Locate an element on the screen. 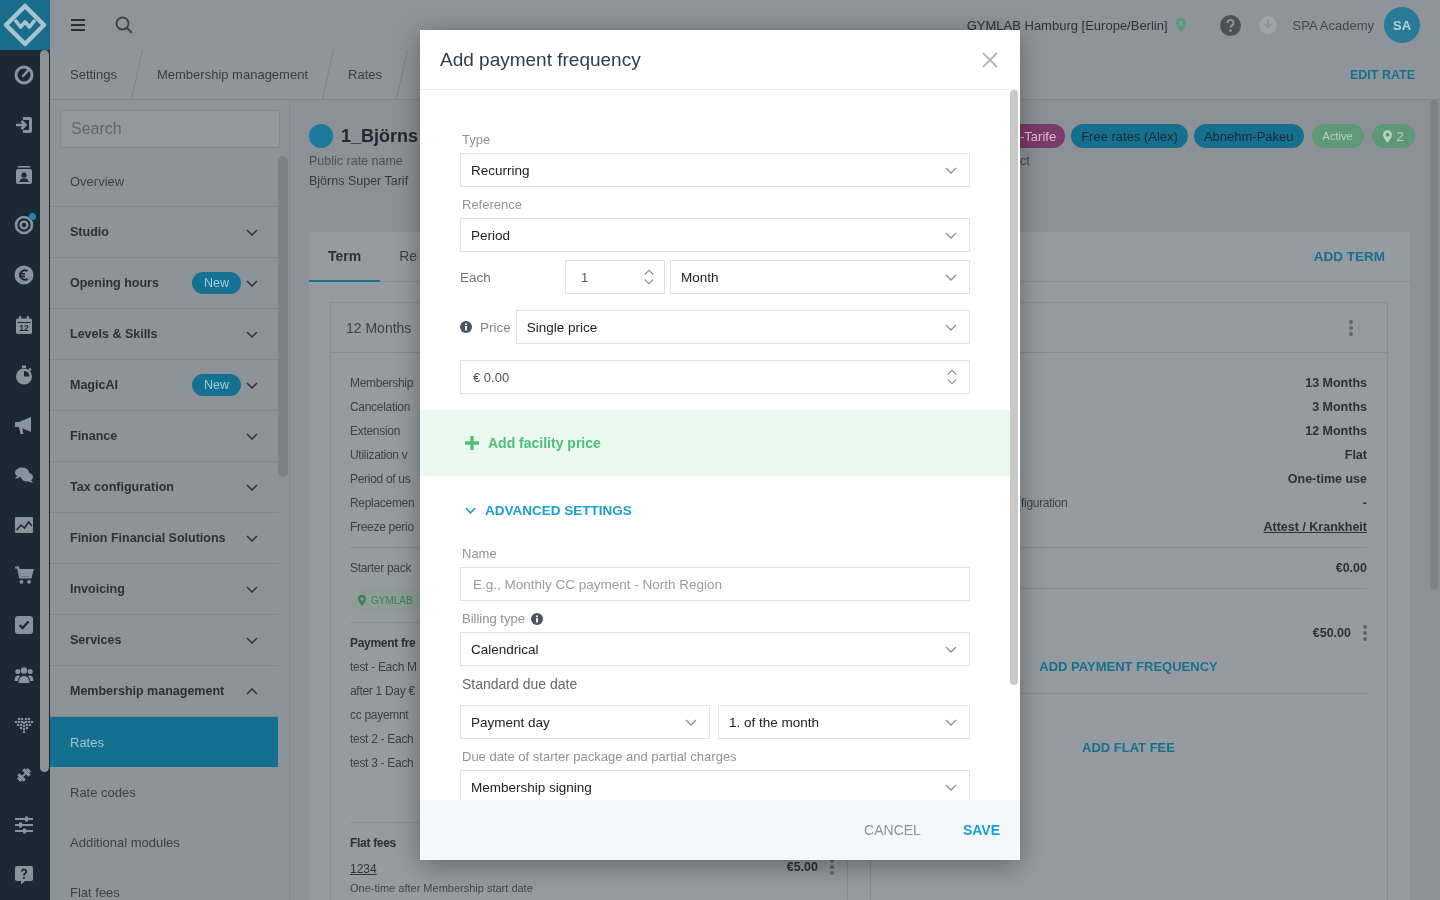 The width and height of the screenshot is (1440, 900). image-icon is located at coordinates (24, 525).